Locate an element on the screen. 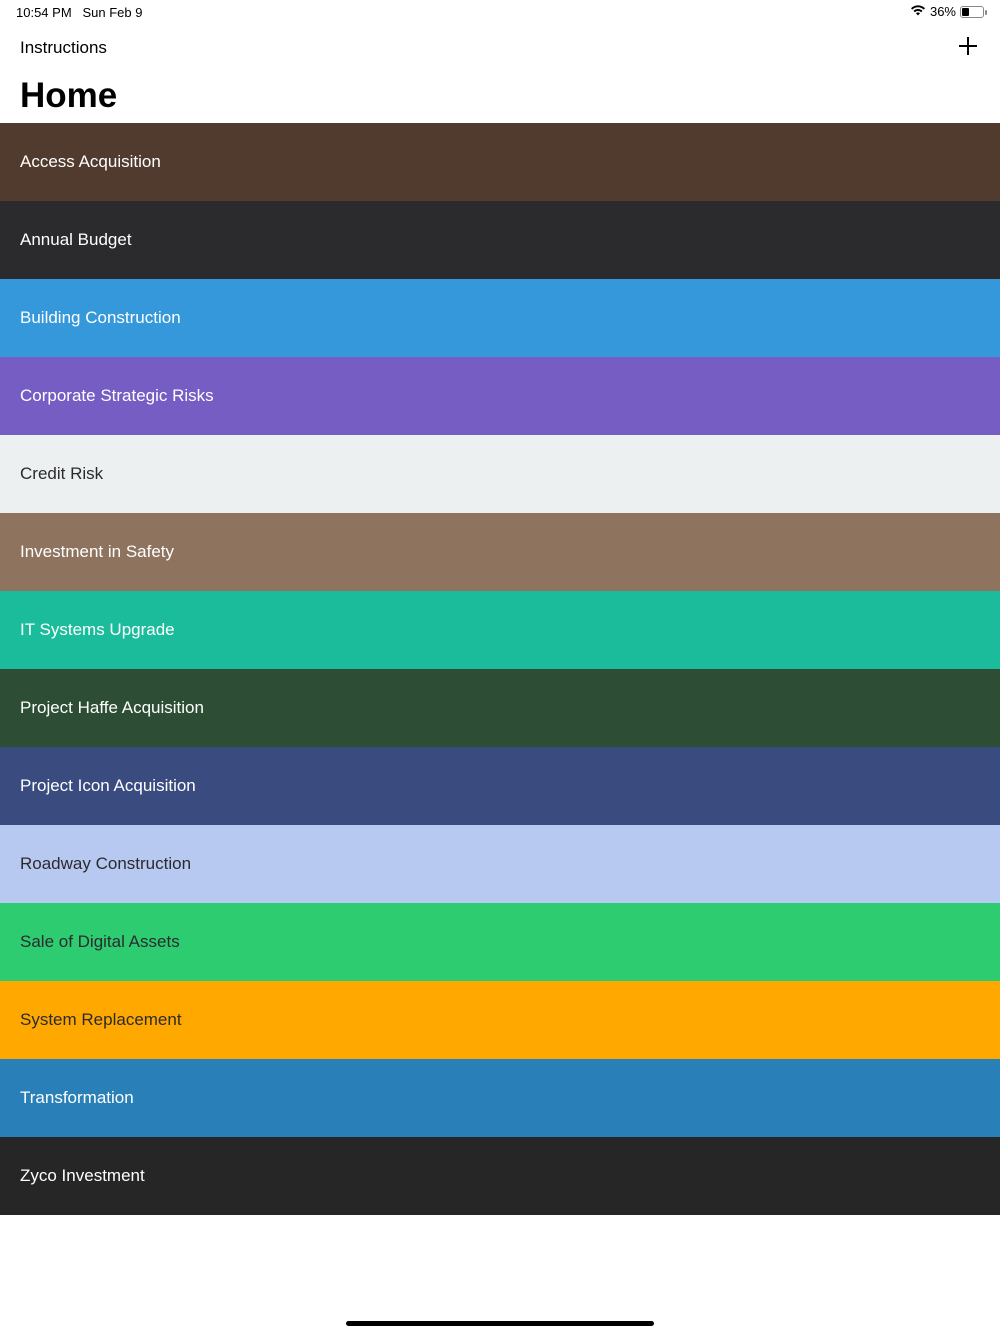  date-text: Sun Feb 9 is located at coordinates (112, 12).